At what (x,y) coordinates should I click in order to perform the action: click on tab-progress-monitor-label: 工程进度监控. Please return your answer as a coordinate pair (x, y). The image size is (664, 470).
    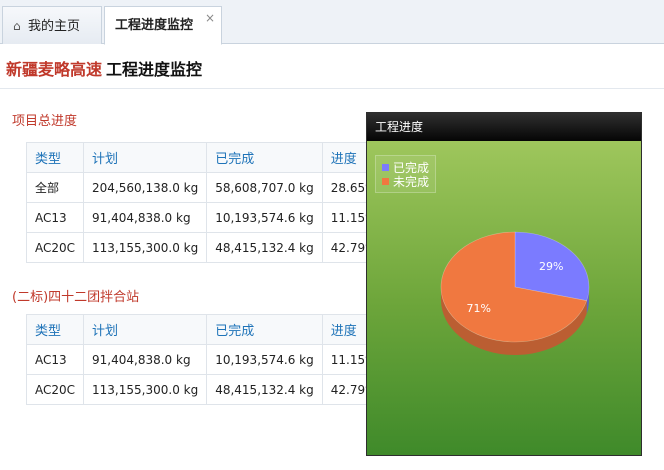
    Looking at the image, I should click on (154, 25).